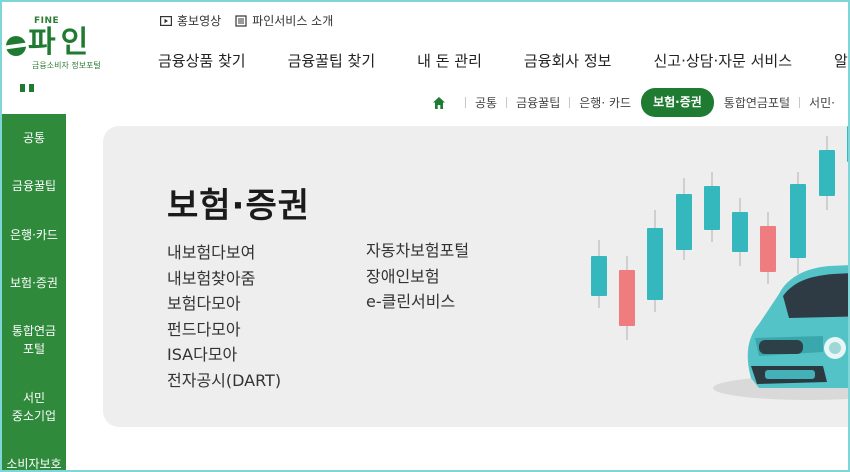  What do you see at coordinates (410, 301) in the screenshot?
I see `link-e-clean-service: e-클린서비스` at bounding box center [410, 301].